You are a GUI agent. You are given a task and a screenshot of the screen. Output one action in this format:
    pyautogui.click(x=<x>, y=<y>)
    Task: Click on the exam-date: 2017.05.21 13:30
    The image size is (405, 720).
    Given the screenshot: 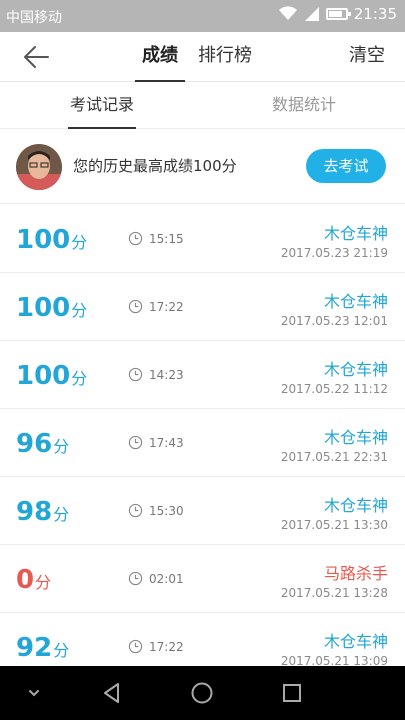 What is the action you would take?
    pyautogui.click(x=334, y=525)
    